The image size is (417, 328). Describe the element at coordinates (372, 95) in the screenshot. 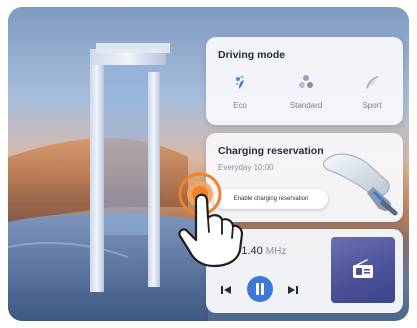

I see `mode-sport: Sport` at that location.